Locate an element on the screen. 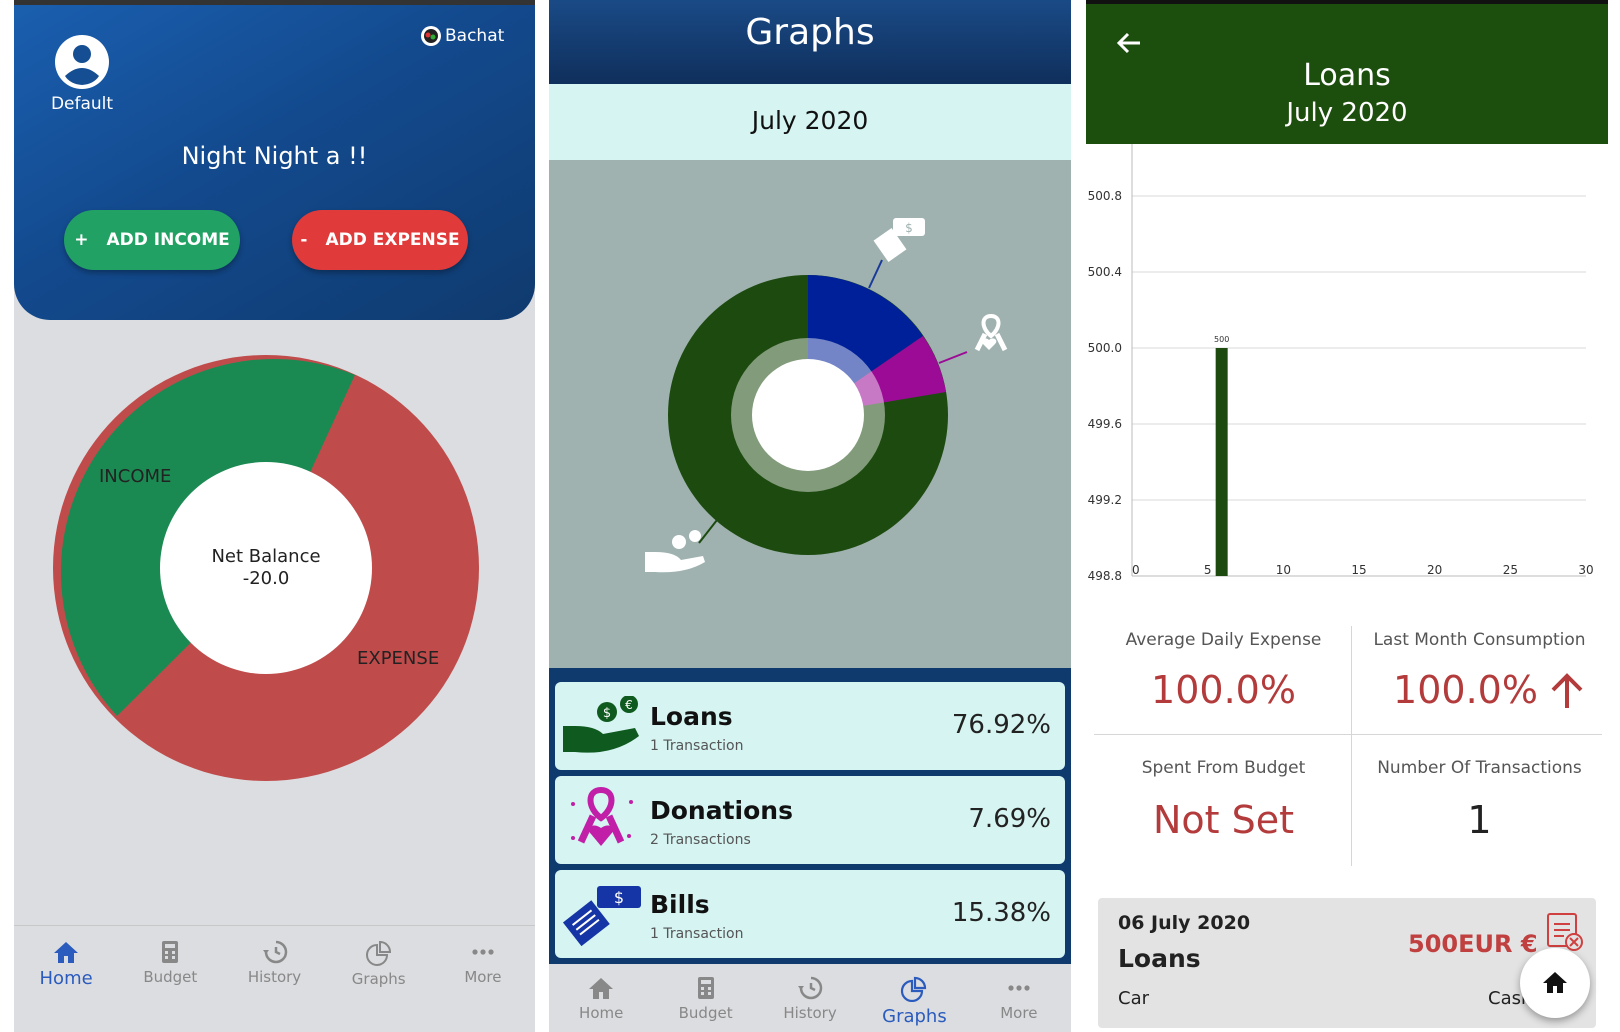 The height and width of the screenshot is (1032, 1620). pie-chart-icon is located at coordinates (914, 989).